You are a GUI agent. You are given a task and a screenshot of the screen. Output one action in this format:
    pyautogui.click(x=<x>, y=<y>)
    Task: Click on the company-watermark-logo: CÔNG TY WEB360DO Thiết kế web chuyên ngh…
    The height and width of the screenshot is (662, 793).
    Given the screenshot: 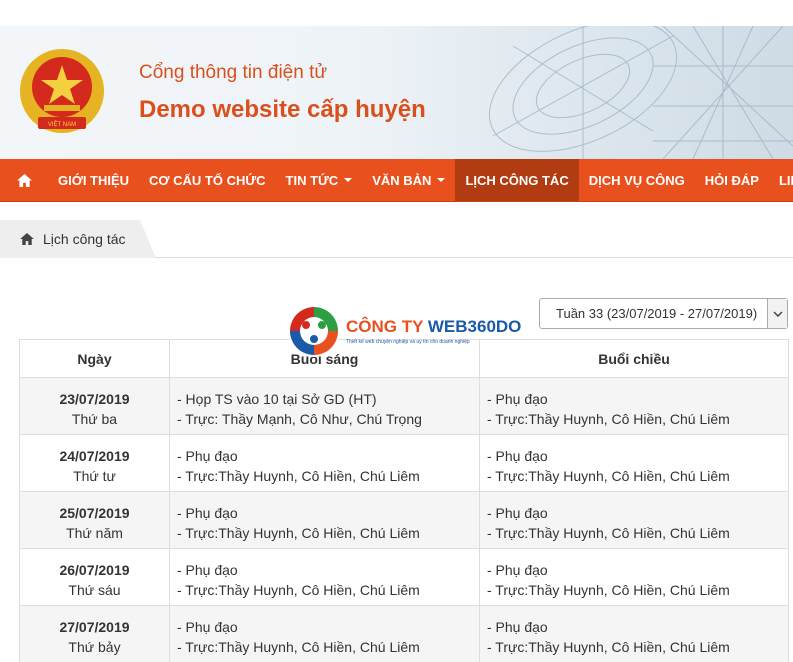 What is the action you would take?
    pyautogui.click(x=403, y=333)
    